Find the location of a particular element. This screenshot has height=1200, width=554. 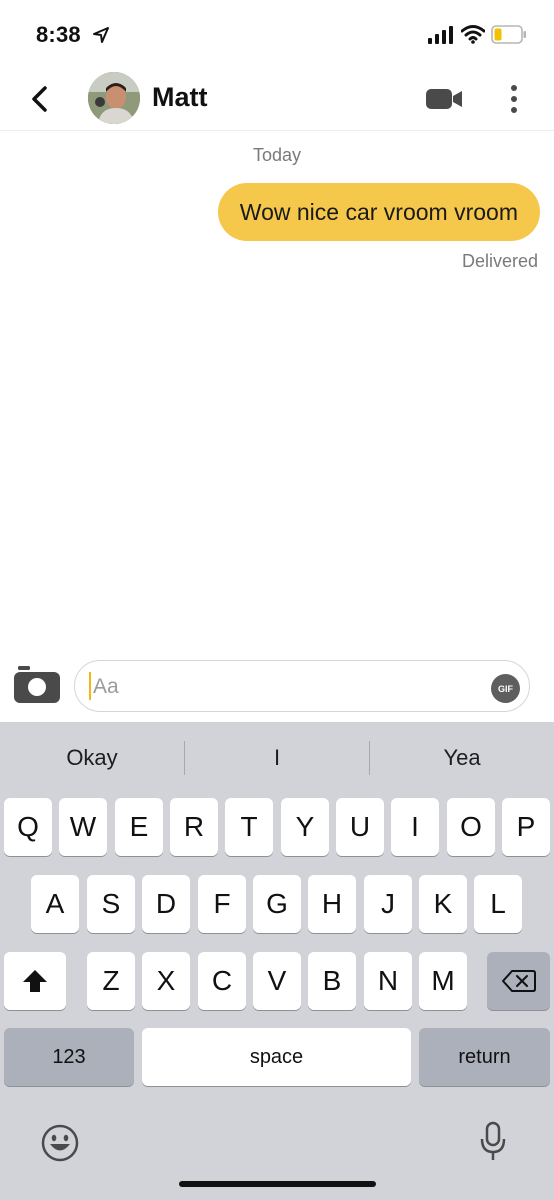

key-r: R is located at coordinates (194, 827).